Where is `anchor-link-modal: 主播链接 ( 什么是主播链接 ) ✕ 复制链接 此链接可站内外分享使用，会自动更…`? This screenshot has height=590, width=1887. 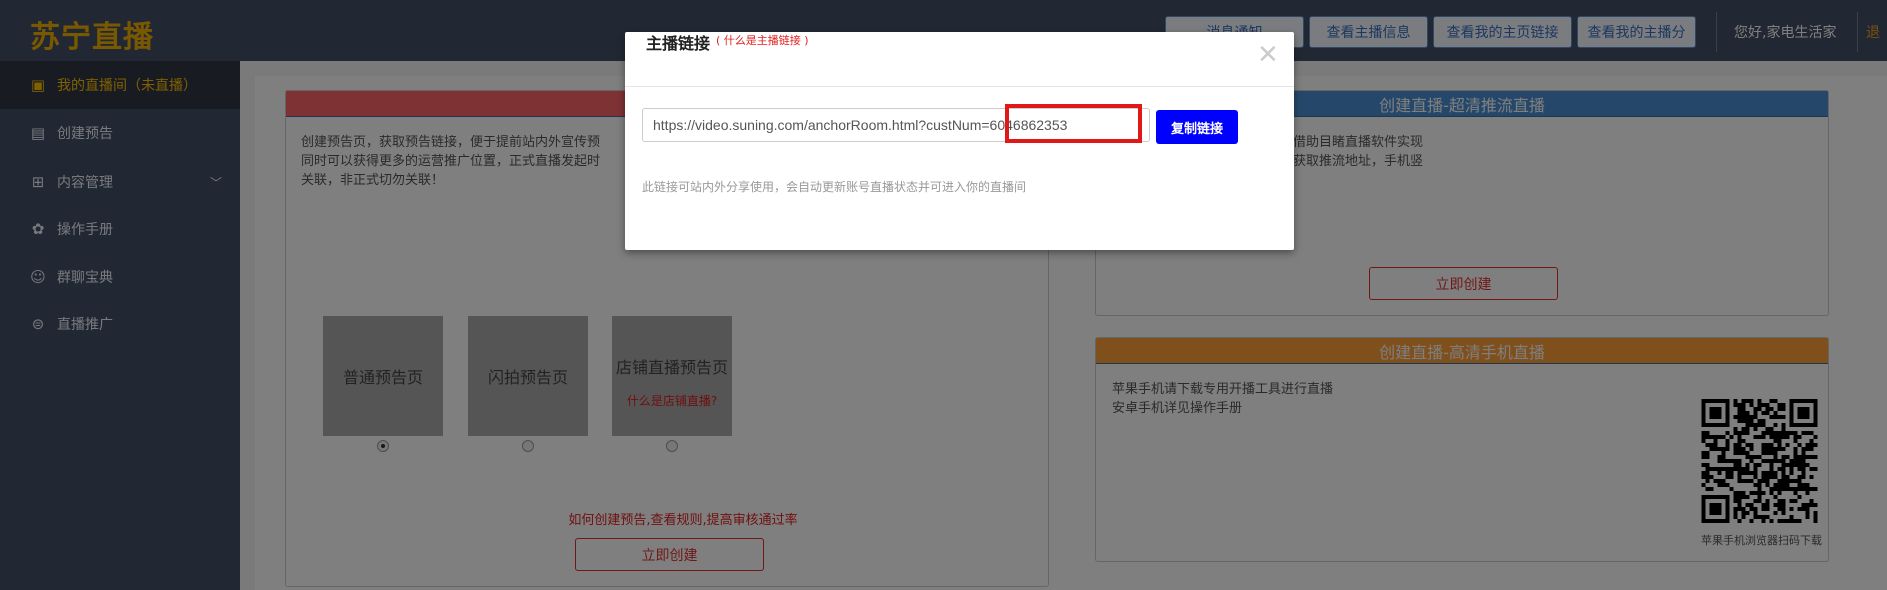
anchor-link-modal: 主播链接 ( 什么是主播链接 ) ✕ 复制链接 此链接可站内外分享使用，会自动更… is located at coordinates (959, 141).